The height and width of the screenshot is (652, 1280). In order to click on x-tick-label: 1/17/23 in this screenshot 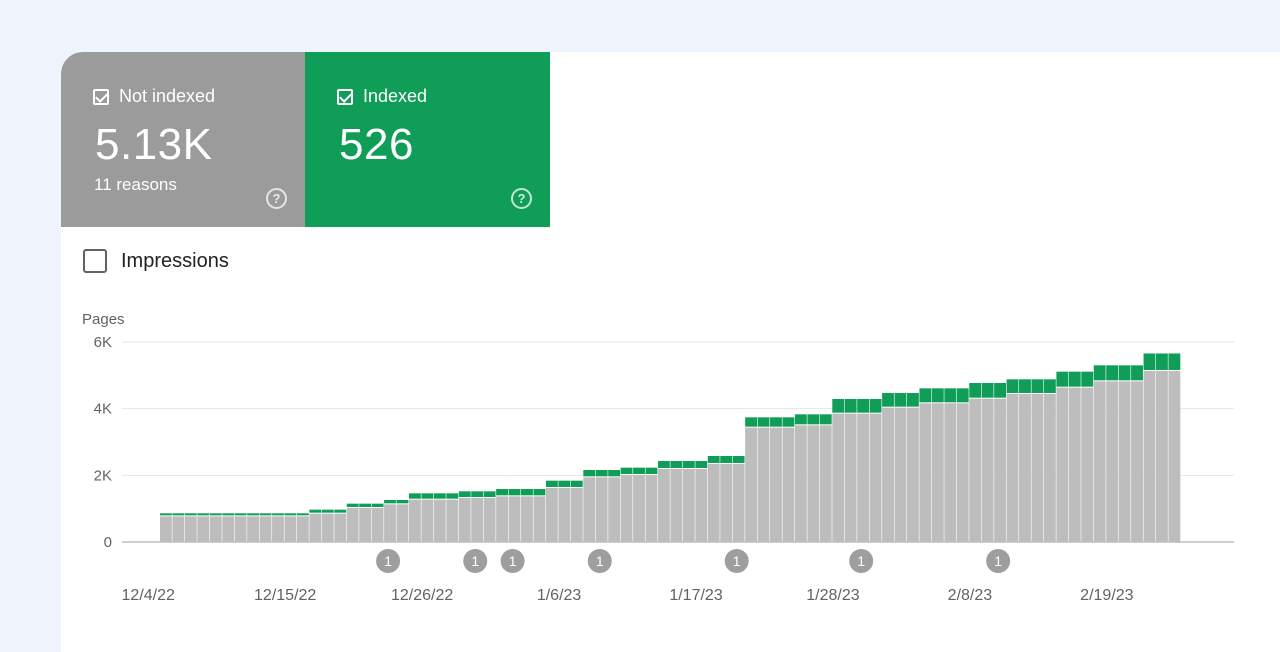, I will do `click(695, 595)`.